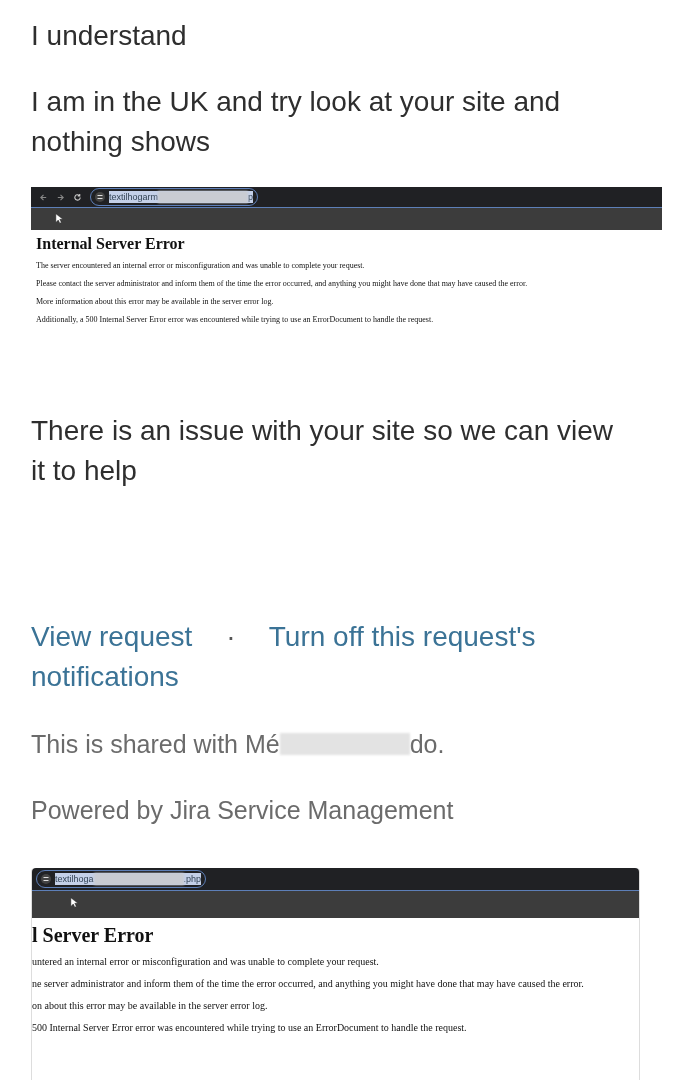 This screenshot has width=692, height=1080. What do you see at coordinates (155, 744) in the screenshot?
I see `shared-text: This is shared with Mé` at bounding box center [155, 744].